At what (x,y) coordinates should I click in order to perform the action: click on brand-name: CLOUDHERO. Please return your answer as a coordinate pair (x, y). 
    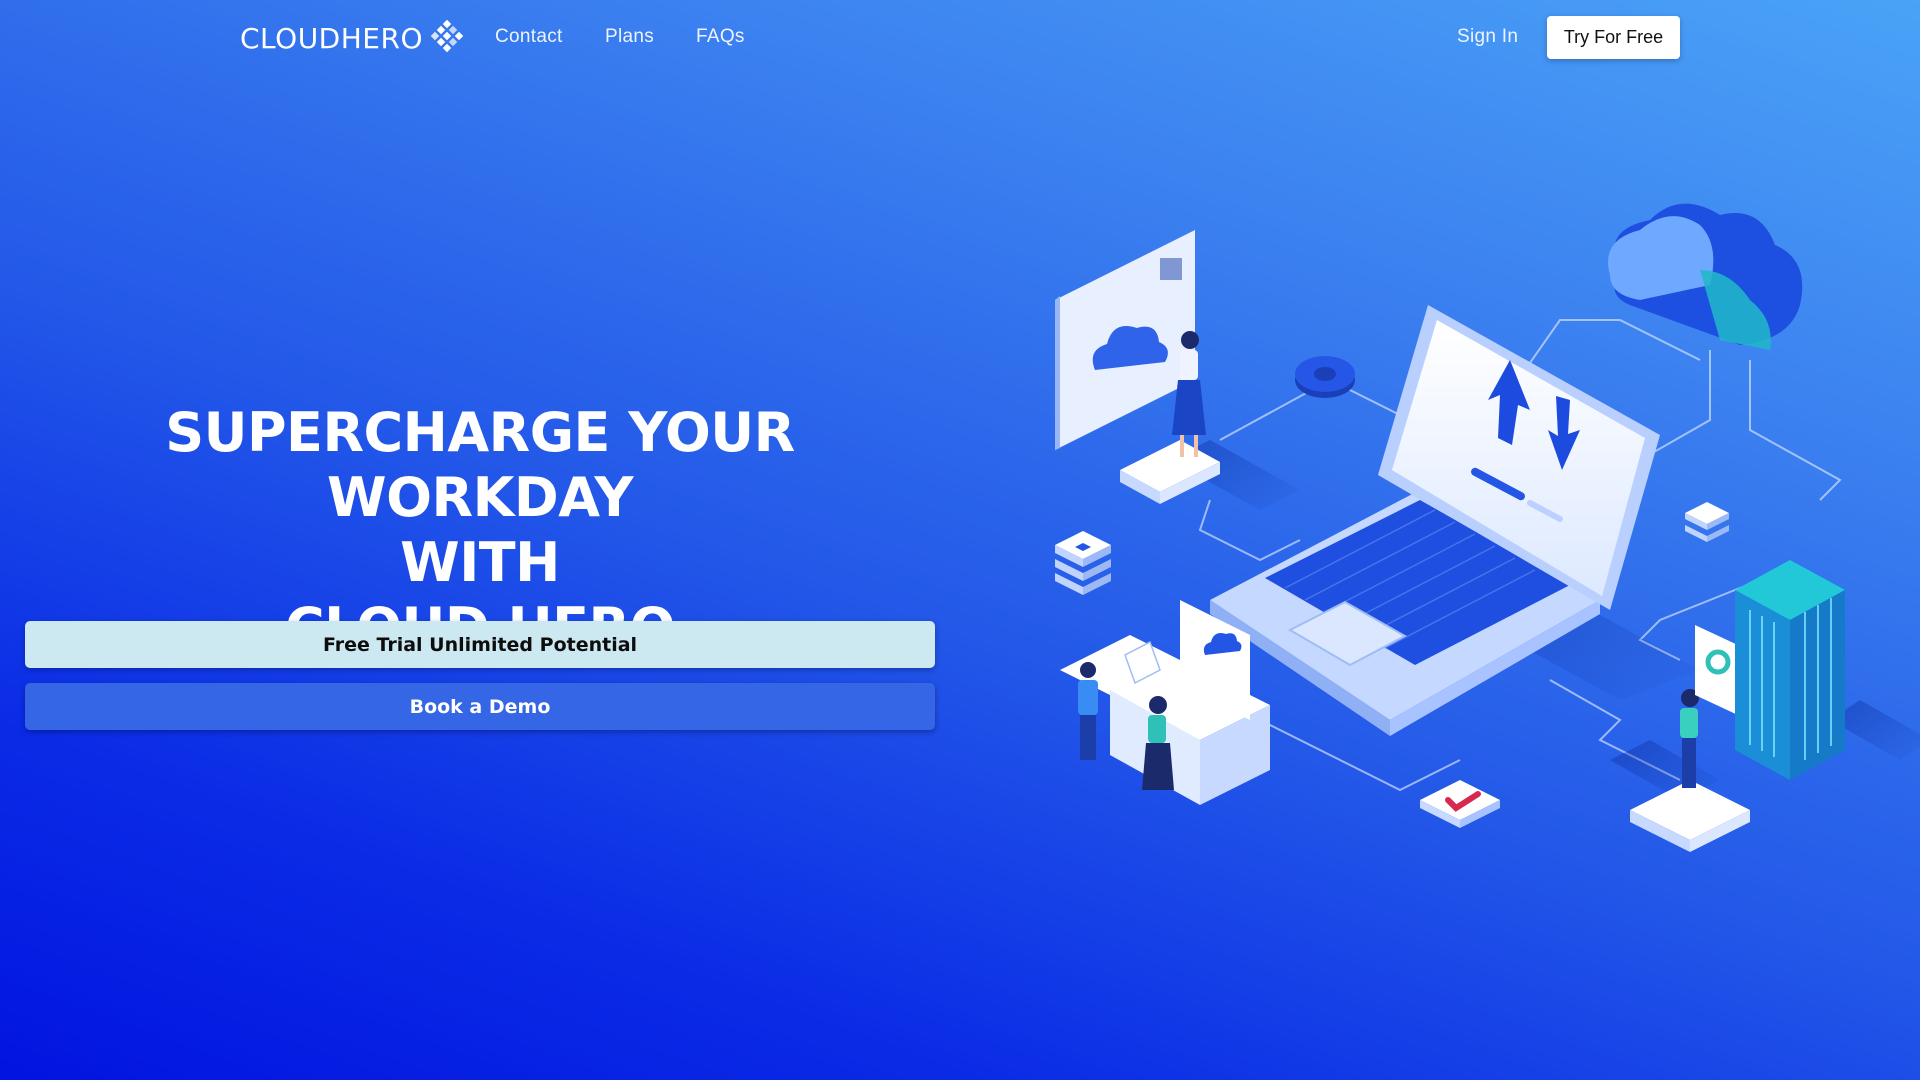
    Looking at the image, I should click on (331, 38).